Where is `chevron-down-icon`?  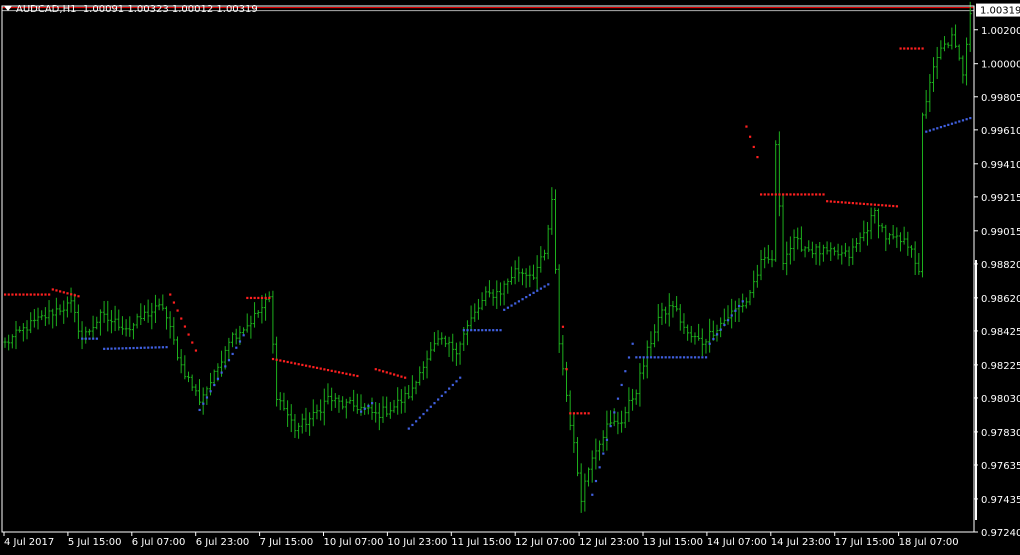
chevron-down-icon is located at coordinates (8, 8).